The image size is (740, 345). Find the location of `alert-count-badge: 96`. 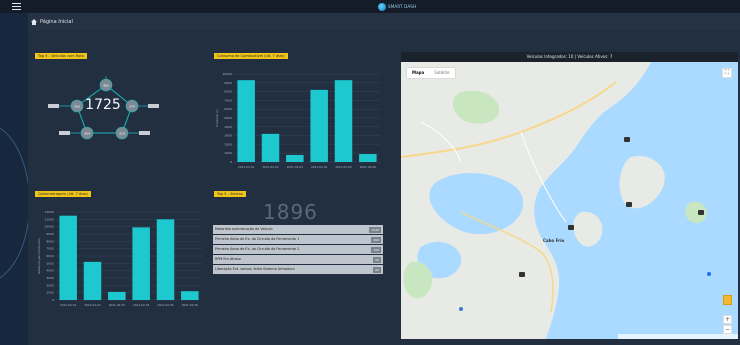

alert-count-badge: 96 is located at coordinates (377, 259).